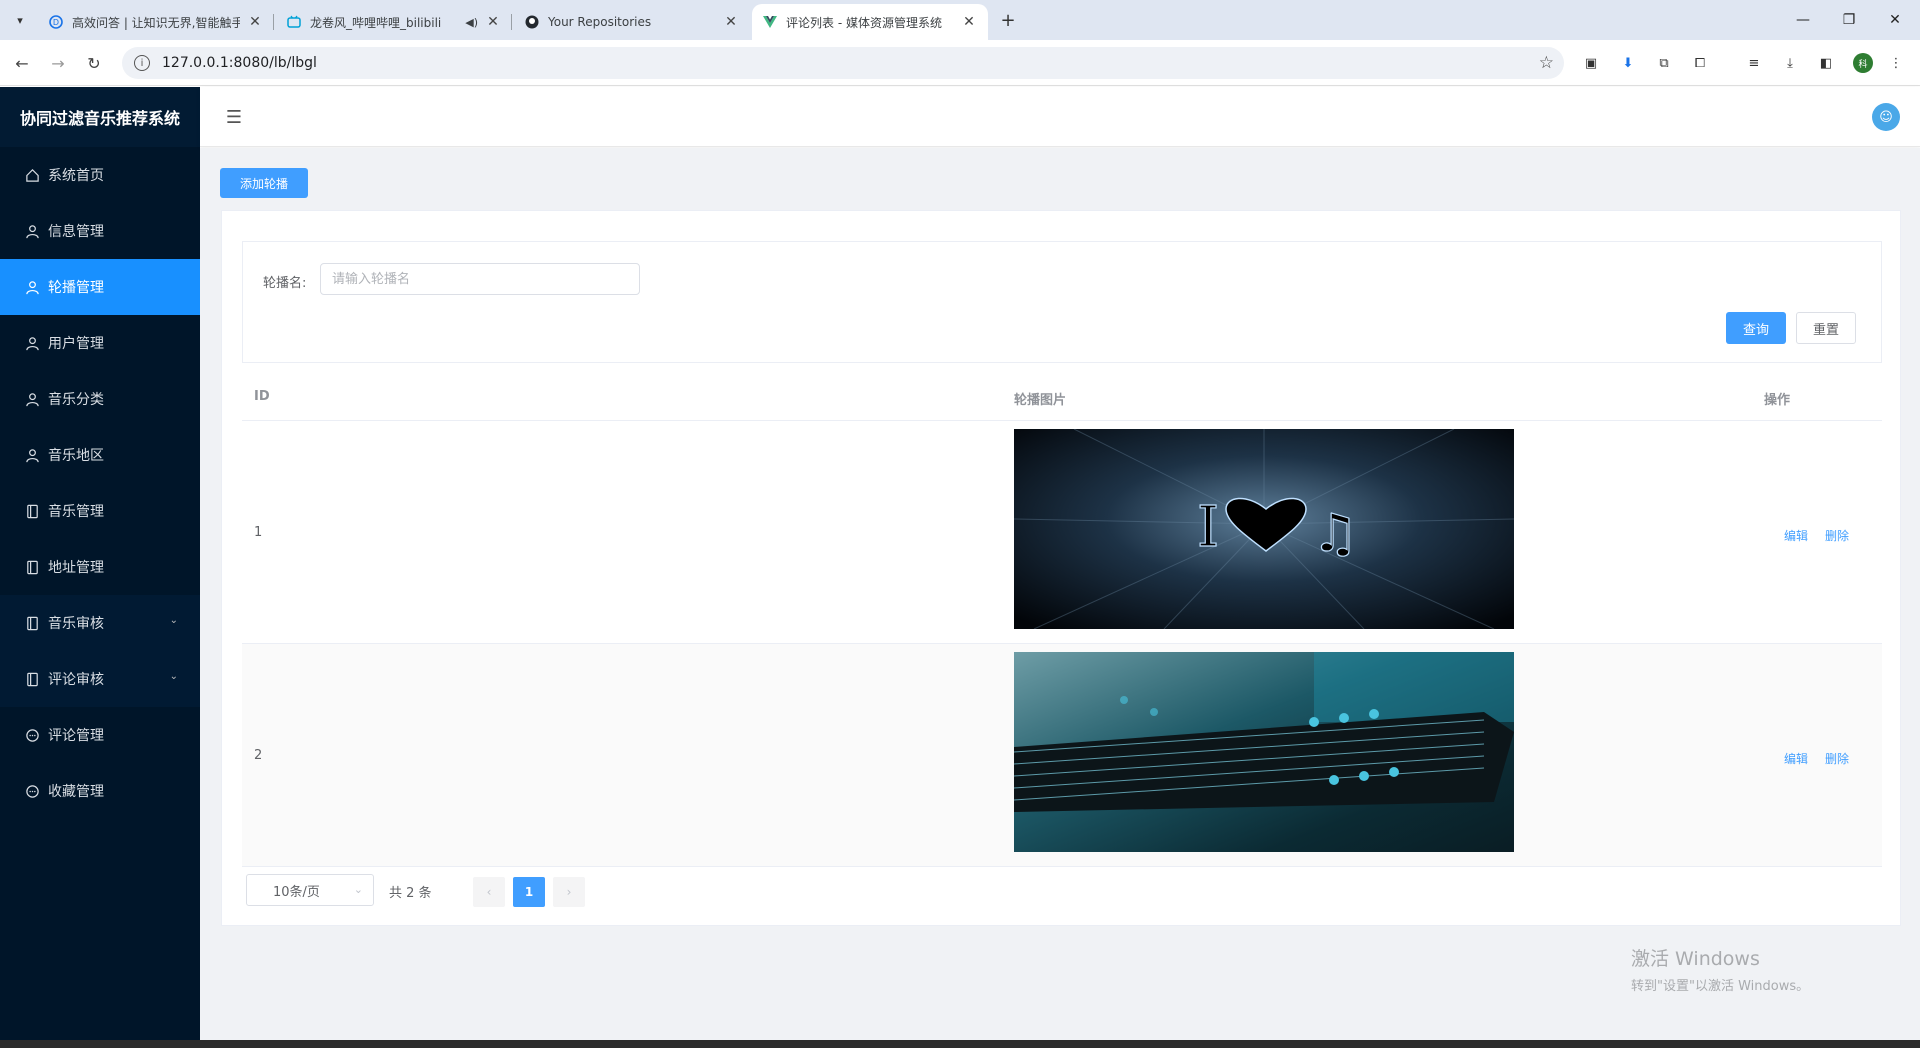 Image resolution: width=1920 pixels, height=1048 pixels. I want to click on sidebar-item-label: 用户管理, so click(76, 344).